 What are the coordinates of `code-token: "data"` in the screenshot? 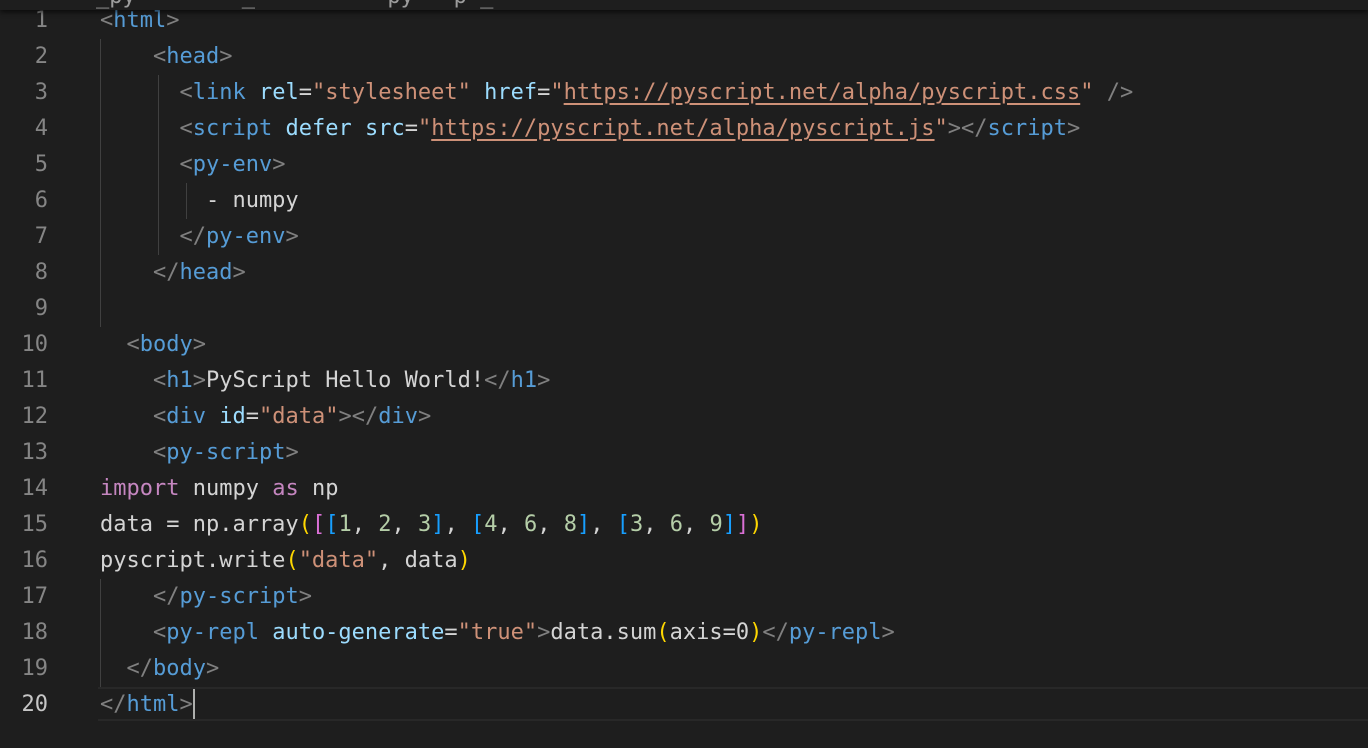 It's located at (338, 560).